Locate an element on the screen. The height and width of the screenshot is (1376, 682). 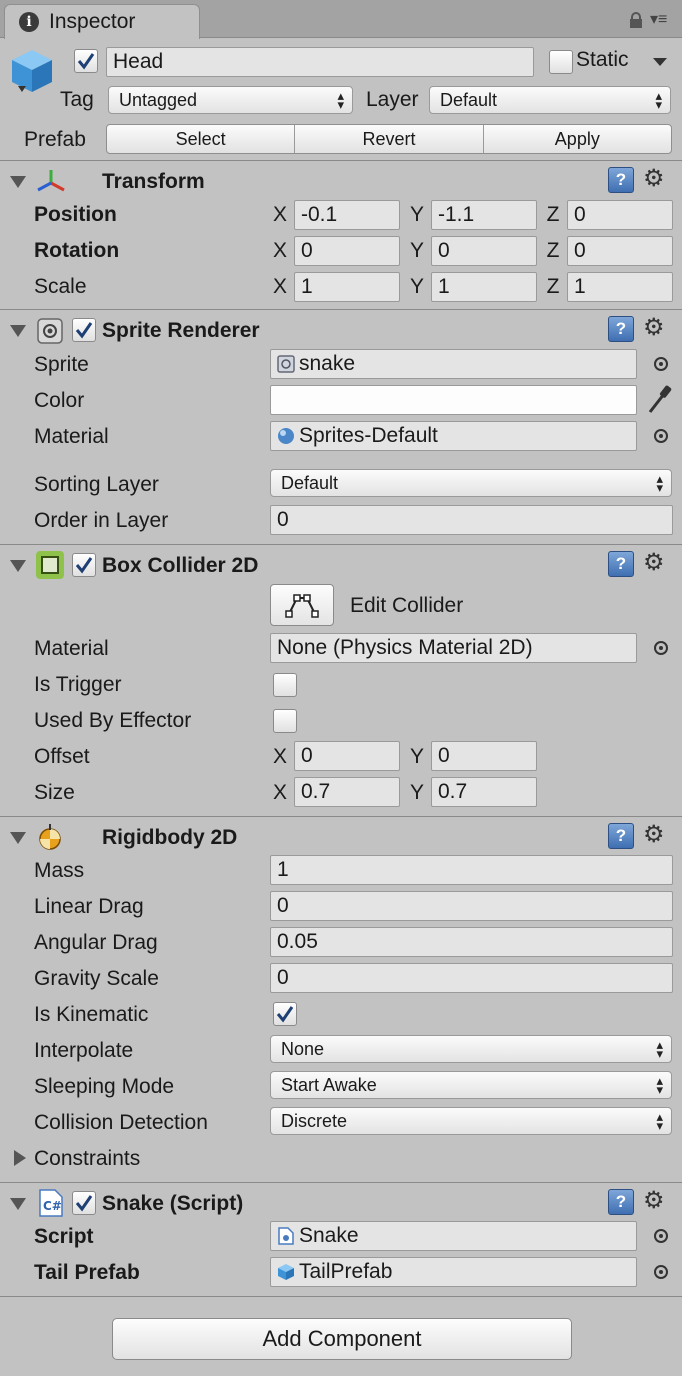
used-by-effector-checkbox is located at coordinates (285, 721).